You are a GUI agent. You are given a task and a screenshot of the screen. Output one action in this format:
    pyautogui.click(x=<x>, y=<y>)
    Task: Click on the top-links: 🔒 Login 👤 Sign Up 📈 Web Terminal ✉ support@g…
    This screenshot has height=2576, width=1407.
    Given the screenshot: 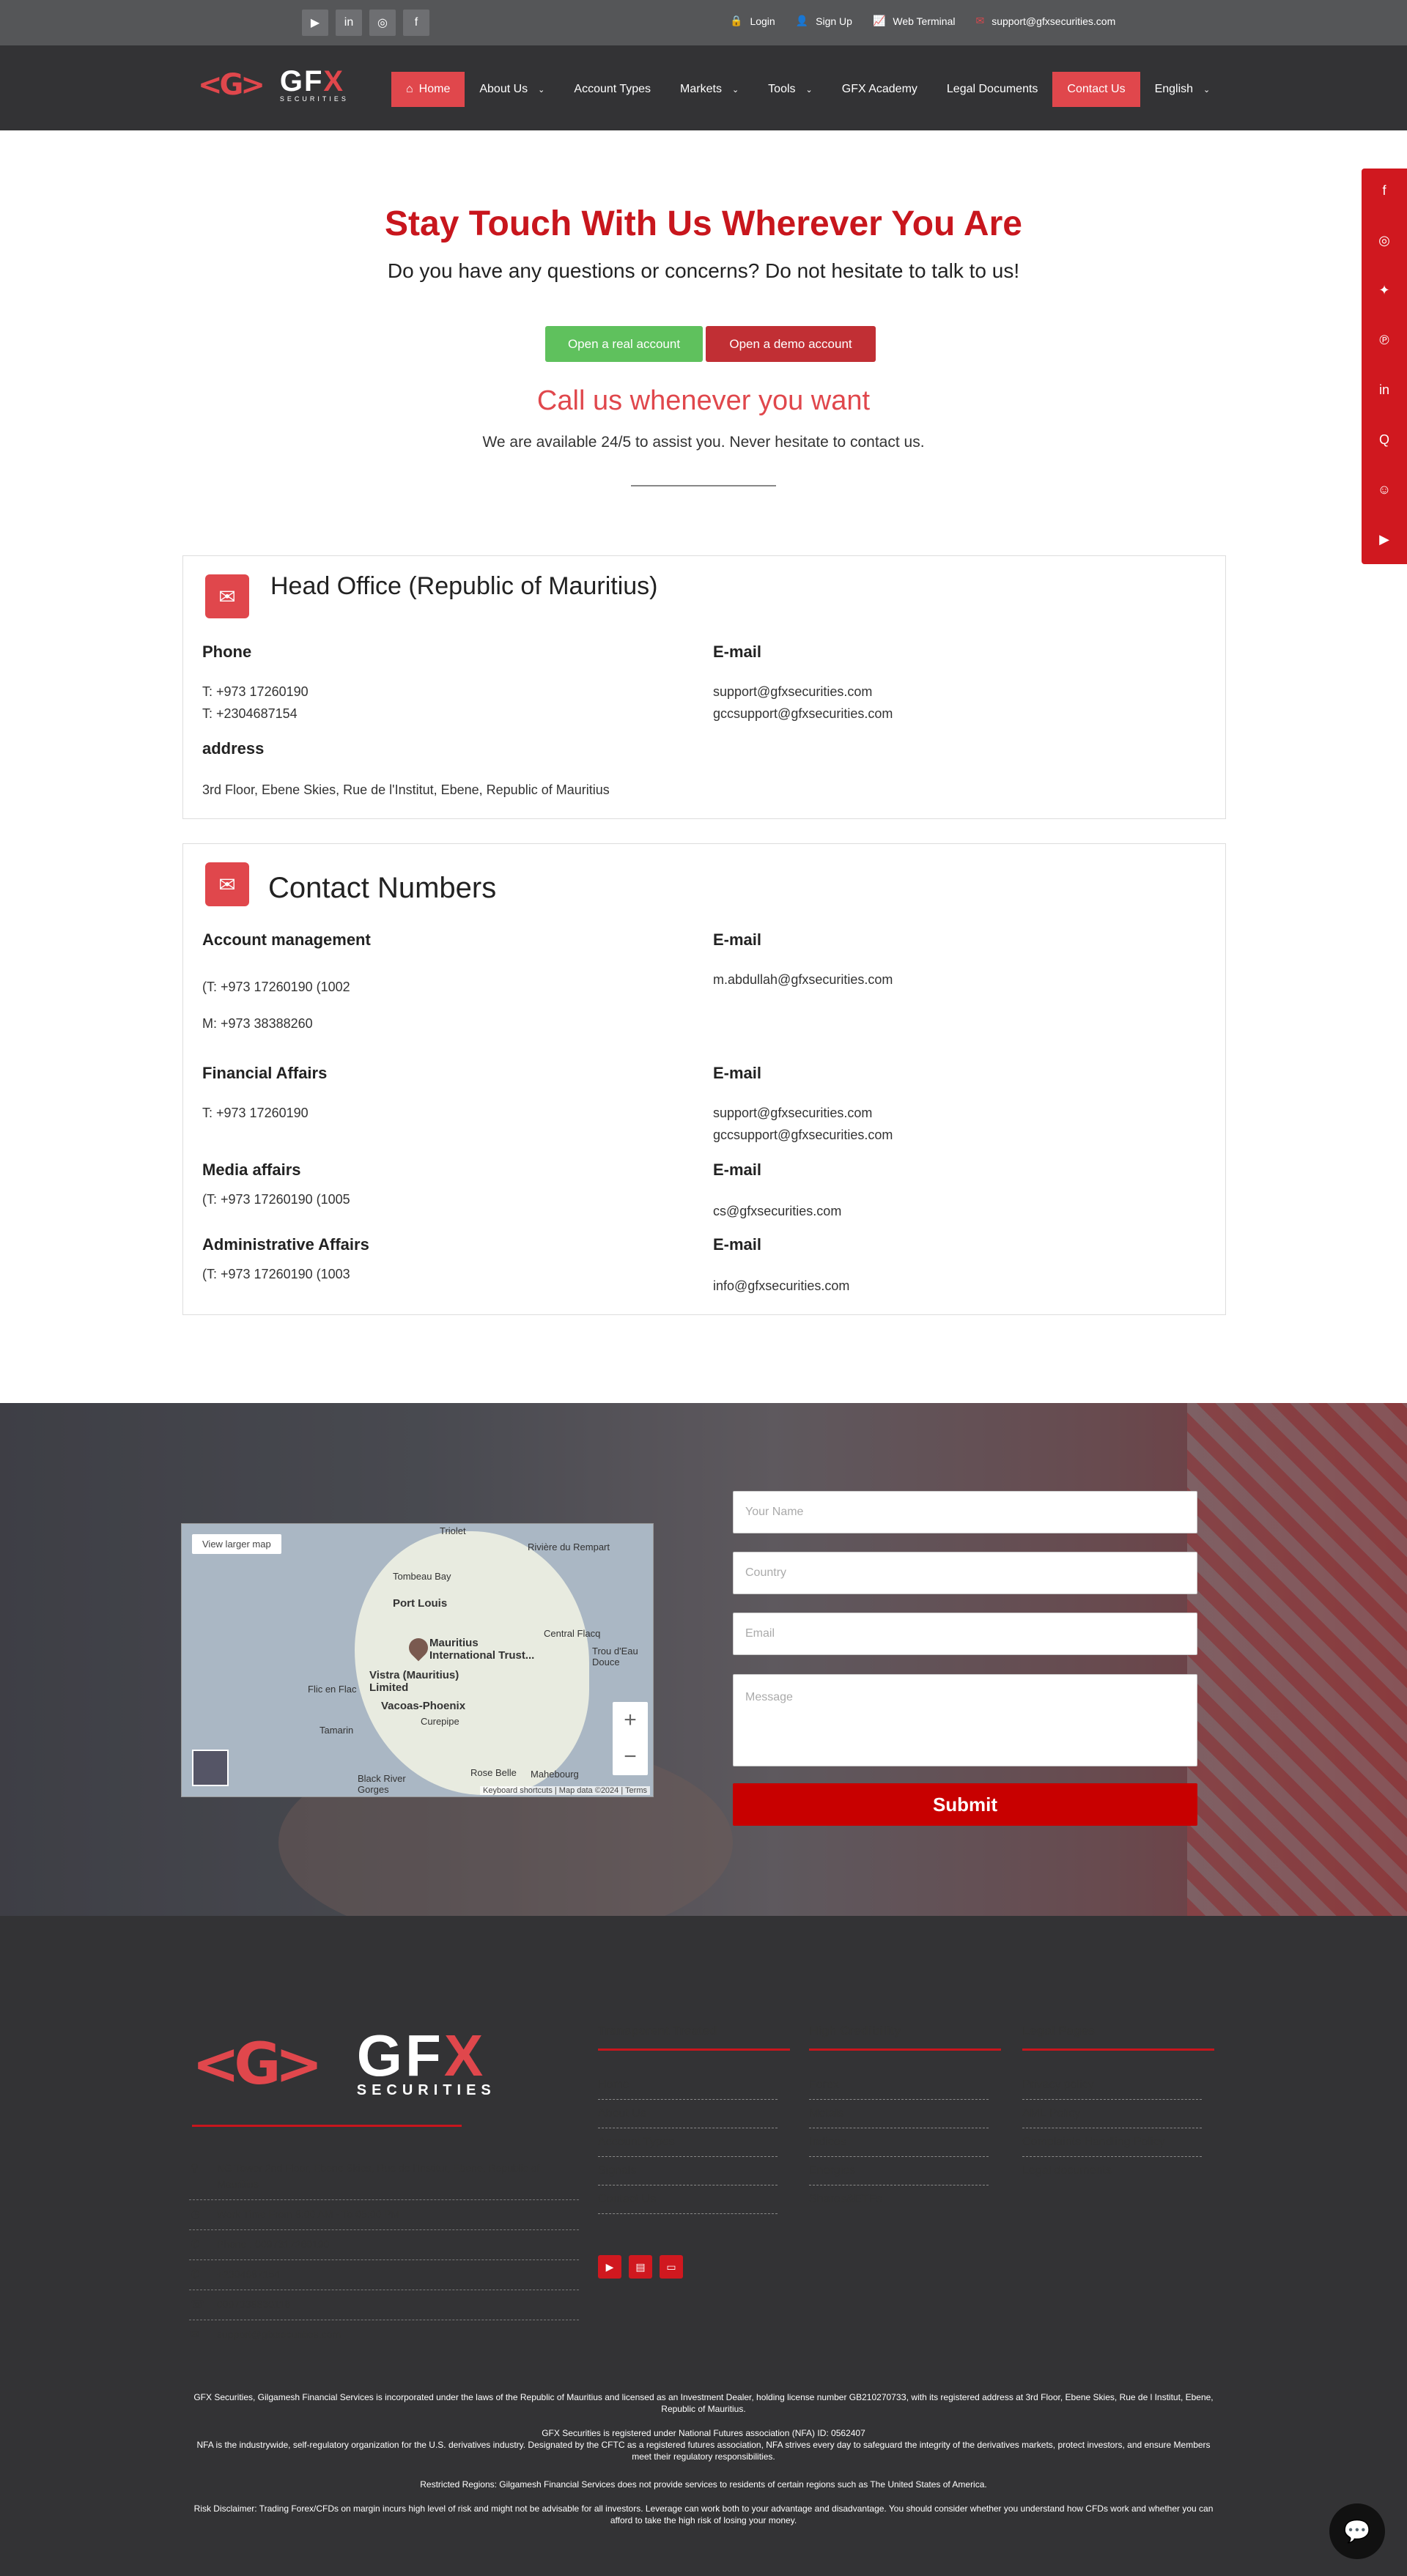 What is the action you would take?
    pyautogui.click(x=922, y=21)
    